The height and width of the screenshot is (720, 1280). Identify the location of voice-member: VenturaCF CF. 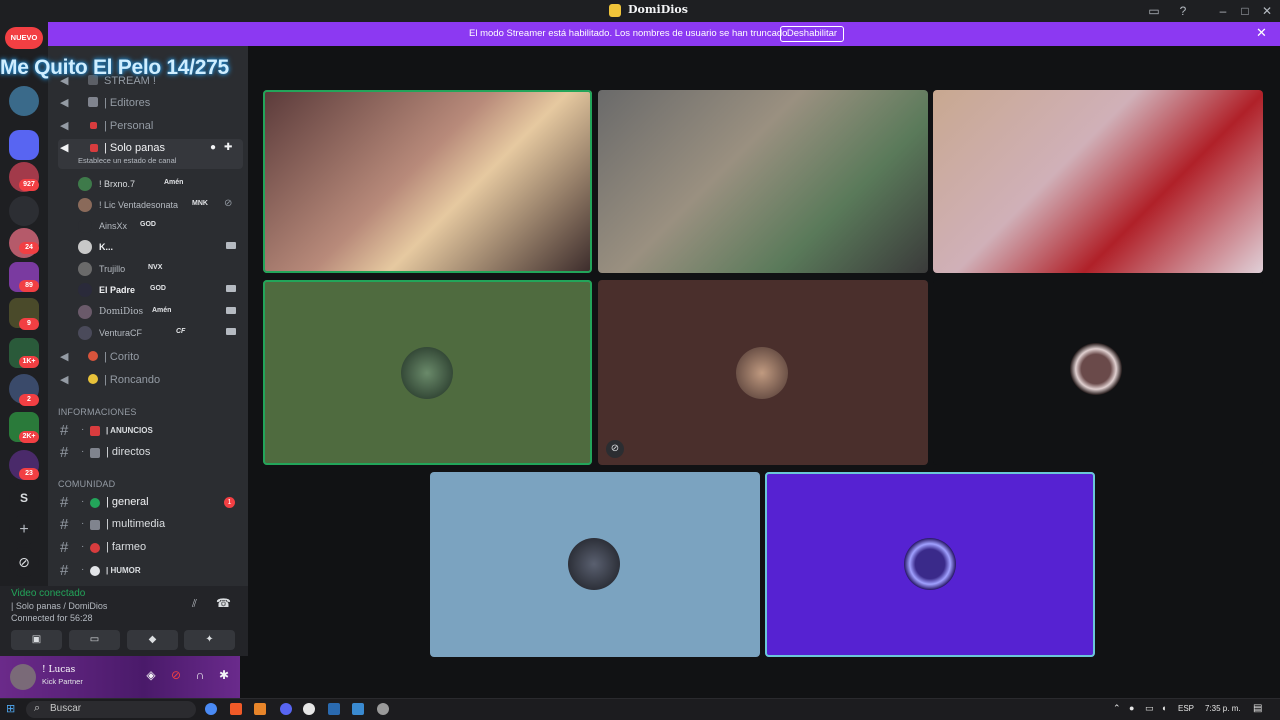
(160, 333).